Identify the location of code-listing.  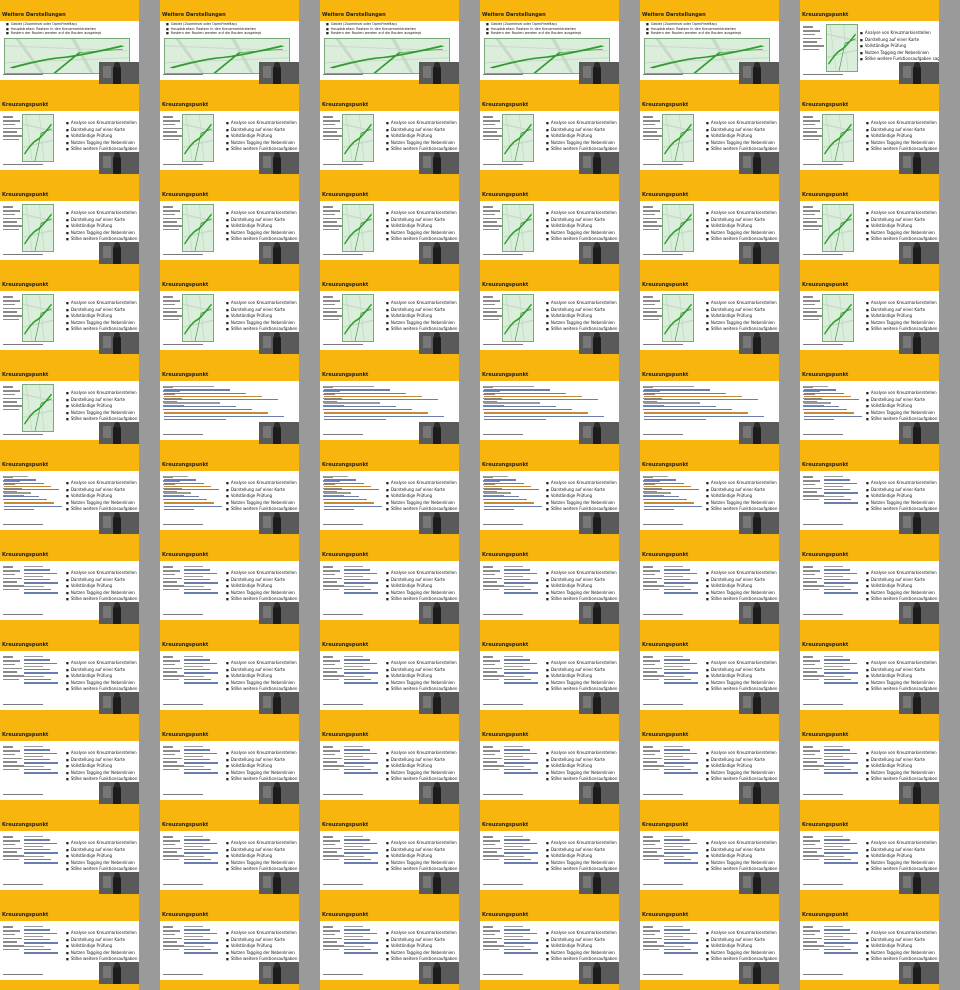
(205, 670).